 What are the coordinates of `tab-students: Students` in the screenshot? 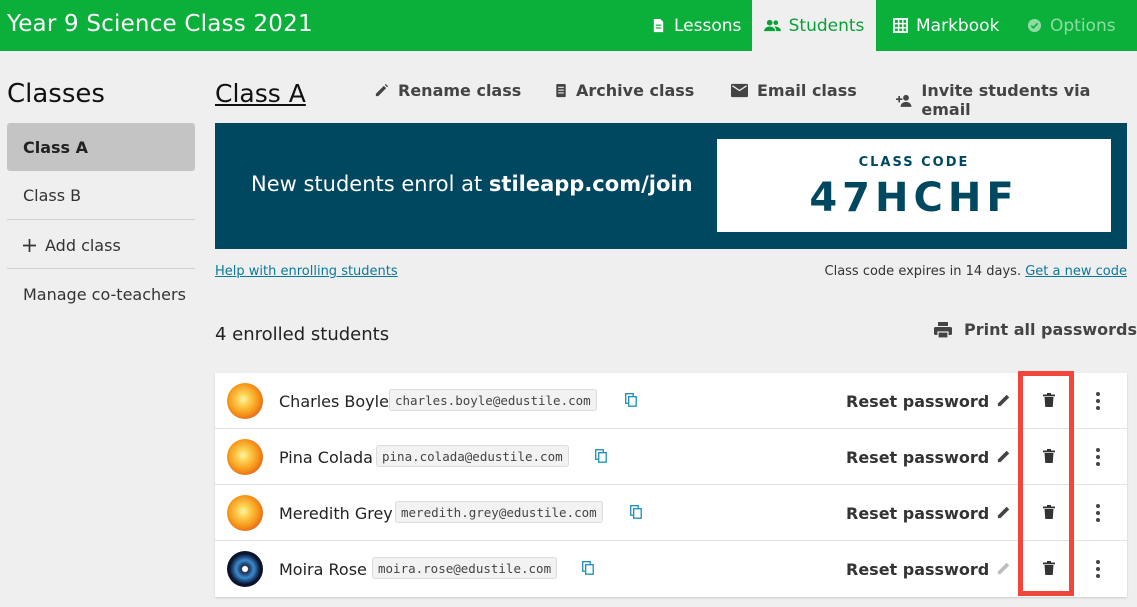 It's located at (814, 25).